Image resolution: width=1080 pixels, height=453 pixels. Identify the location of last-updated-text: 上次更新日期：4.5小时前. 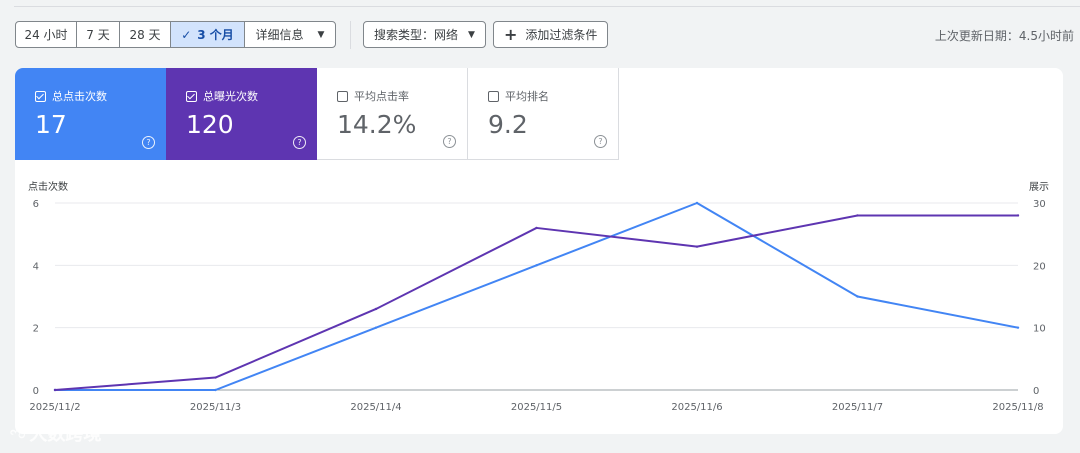
(1004, 36).